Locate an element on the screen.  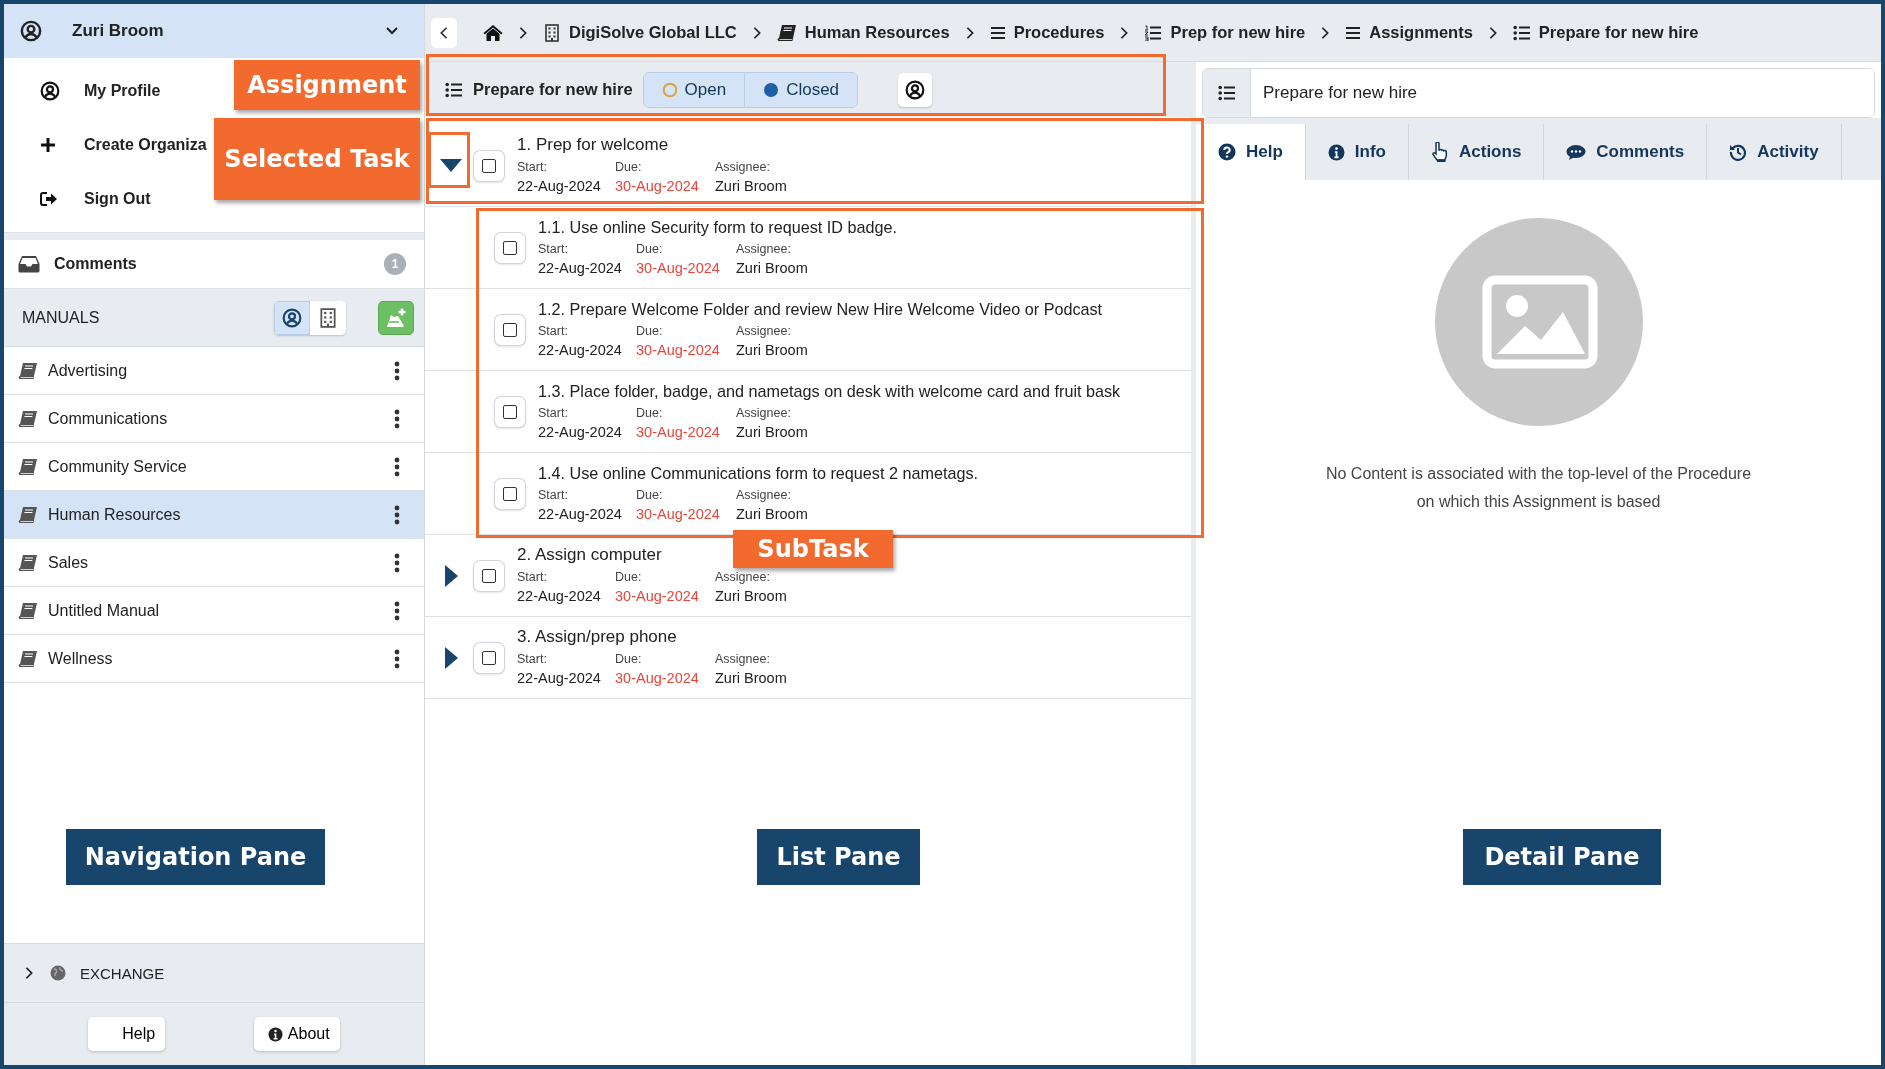
task-title: 1.4. Use online Communications form to request 2 nametags. is located at coordinates (758, 473).